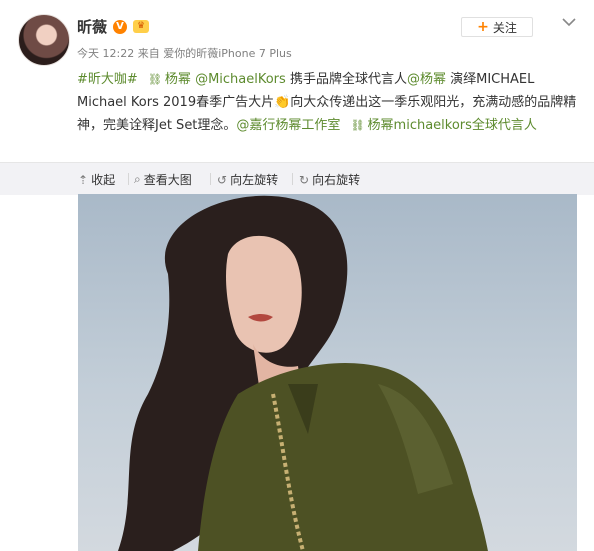  Describe the element at coordinates (426, 79) in the screenshot. I see `mention-link: @杨幂` at that location.